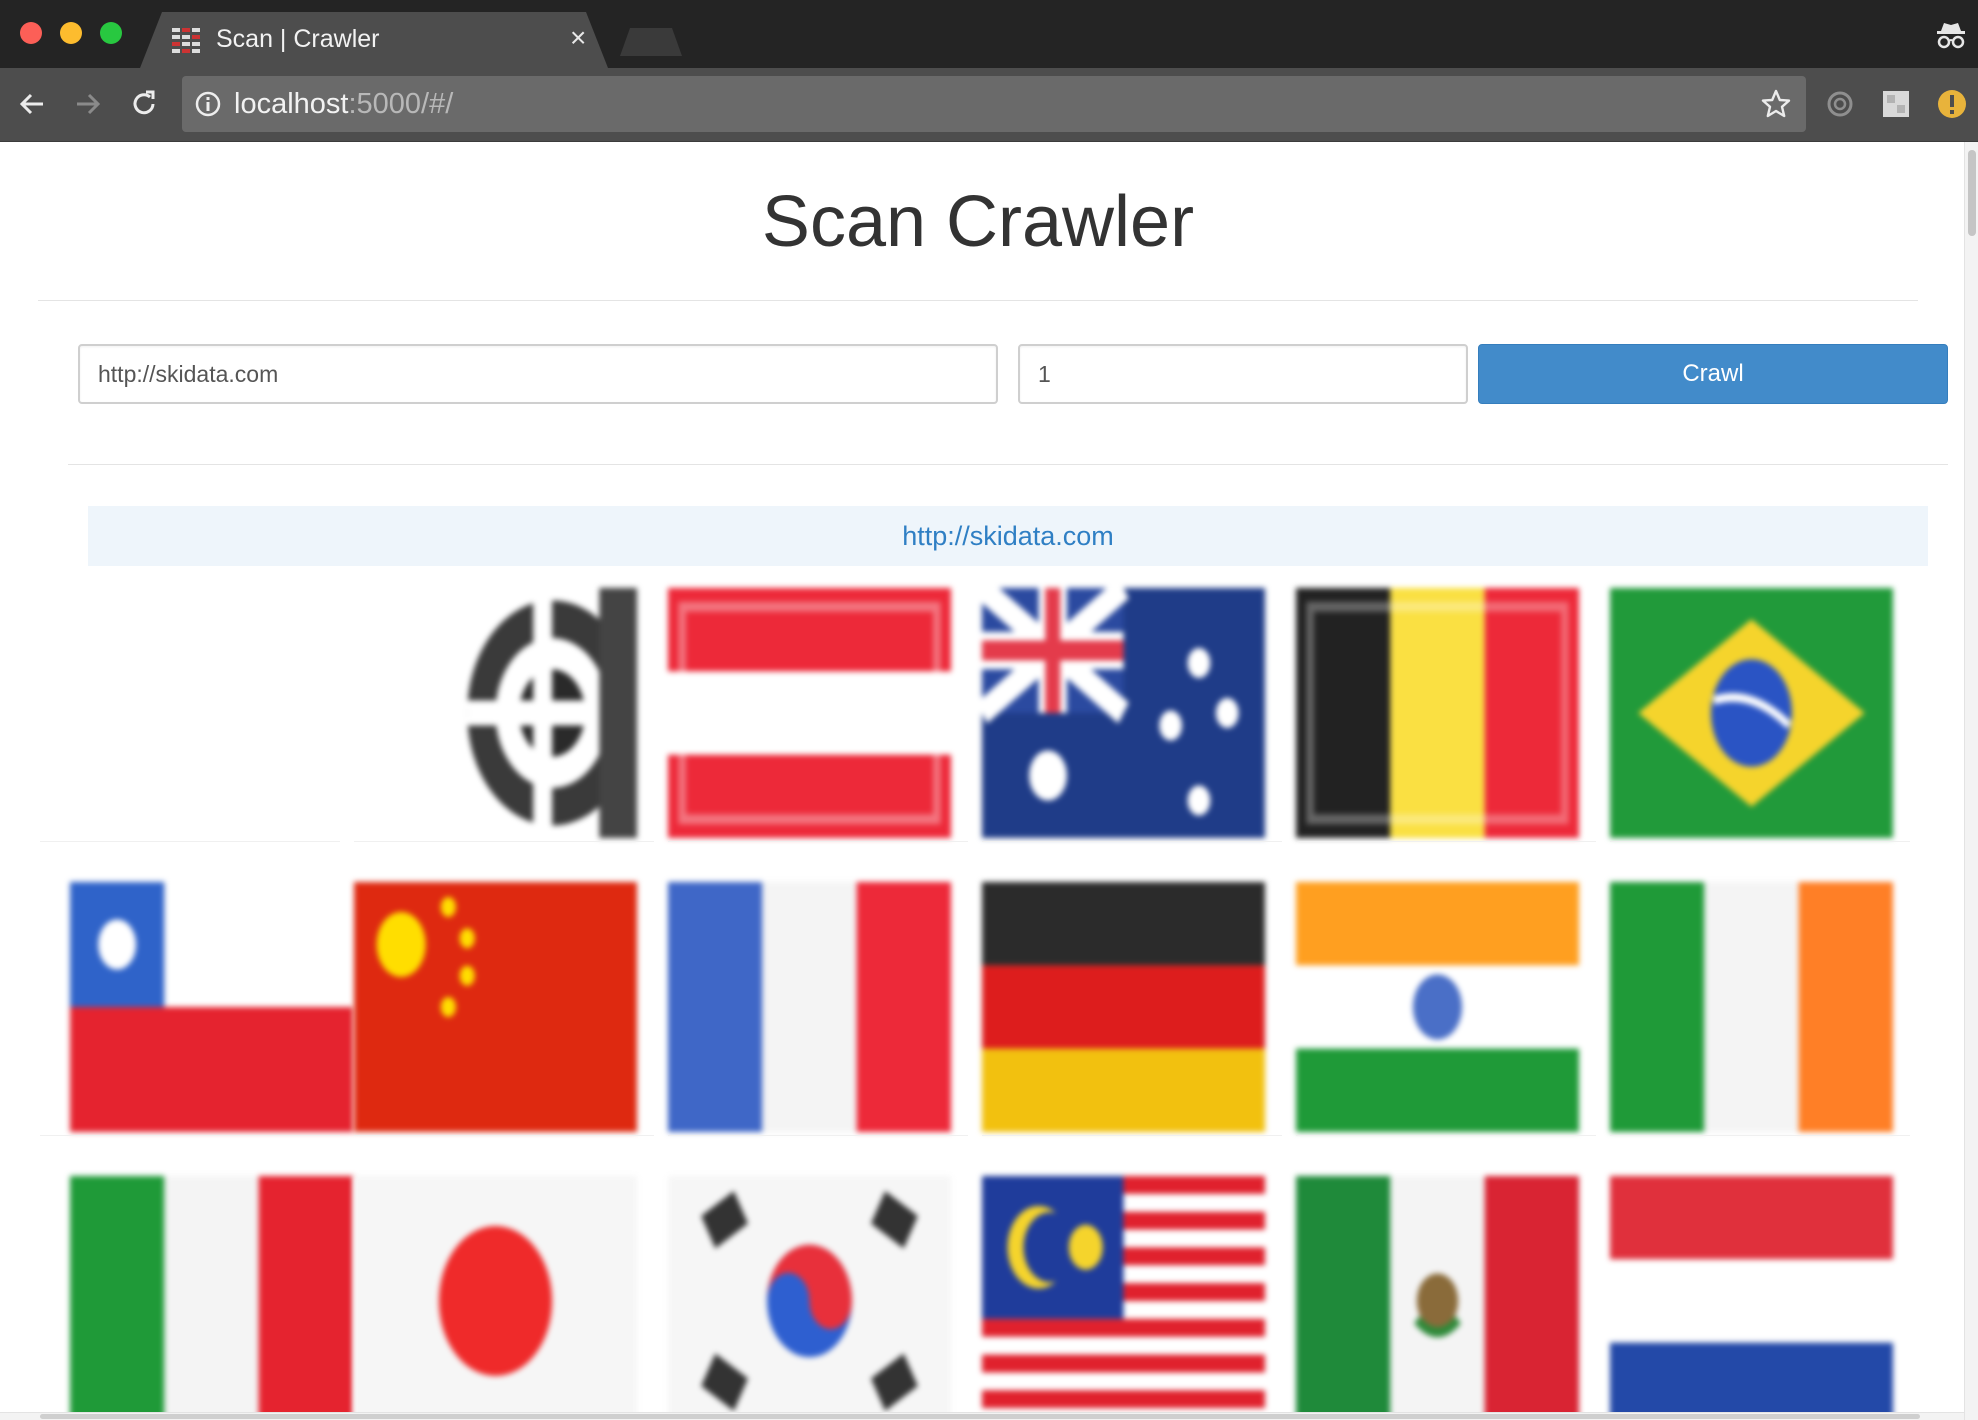 The image size is (1978, 1420). I want to click on zoom-window-button, so click(111, 33).